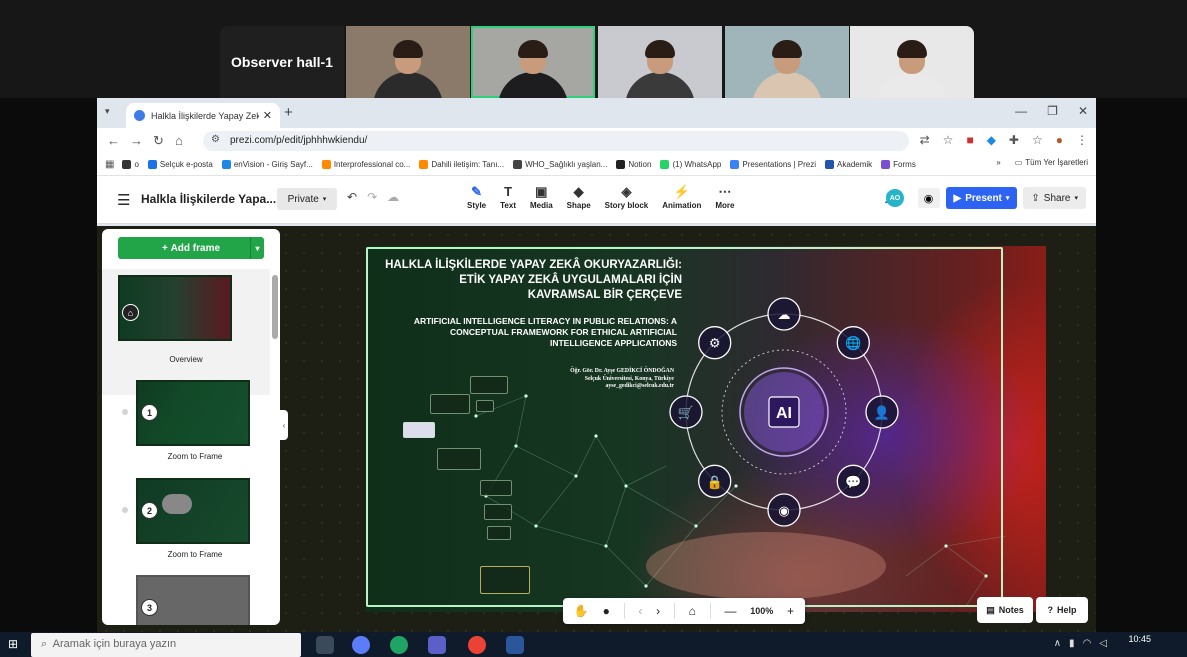 The width and height of the screenshot is (1187, 657). What do you see at coordinates (761, 611) in the screenshot?
I see `zoom-level: 100%` at bounding box center [761, 611].